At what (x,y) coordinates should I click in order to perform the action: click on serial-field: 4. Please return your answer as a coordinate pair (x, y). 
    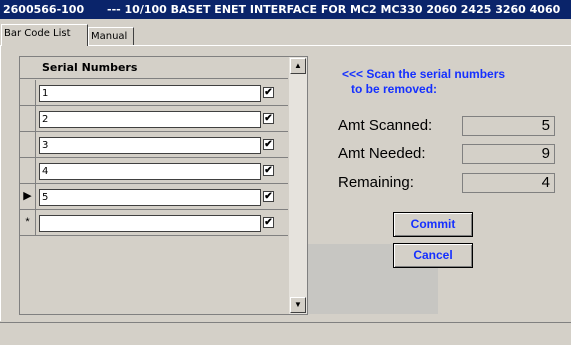
    Looking at the image, I should click on (150, 171).